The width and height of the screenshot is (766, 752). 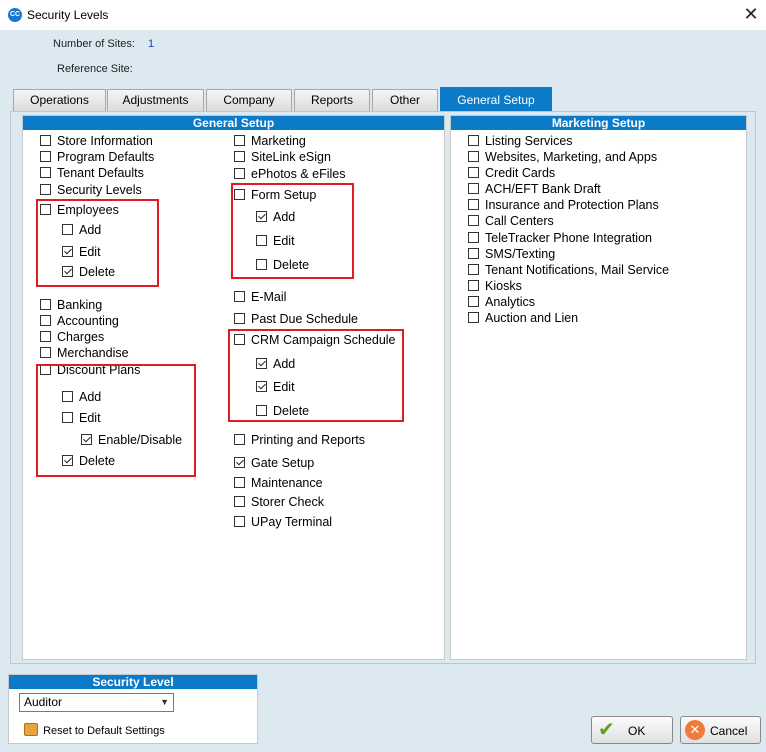 What do you see at coordinates (496, 99) in the screenshot?
I see `tab-general-setup: General Setup` at bounding box center [496, 99].